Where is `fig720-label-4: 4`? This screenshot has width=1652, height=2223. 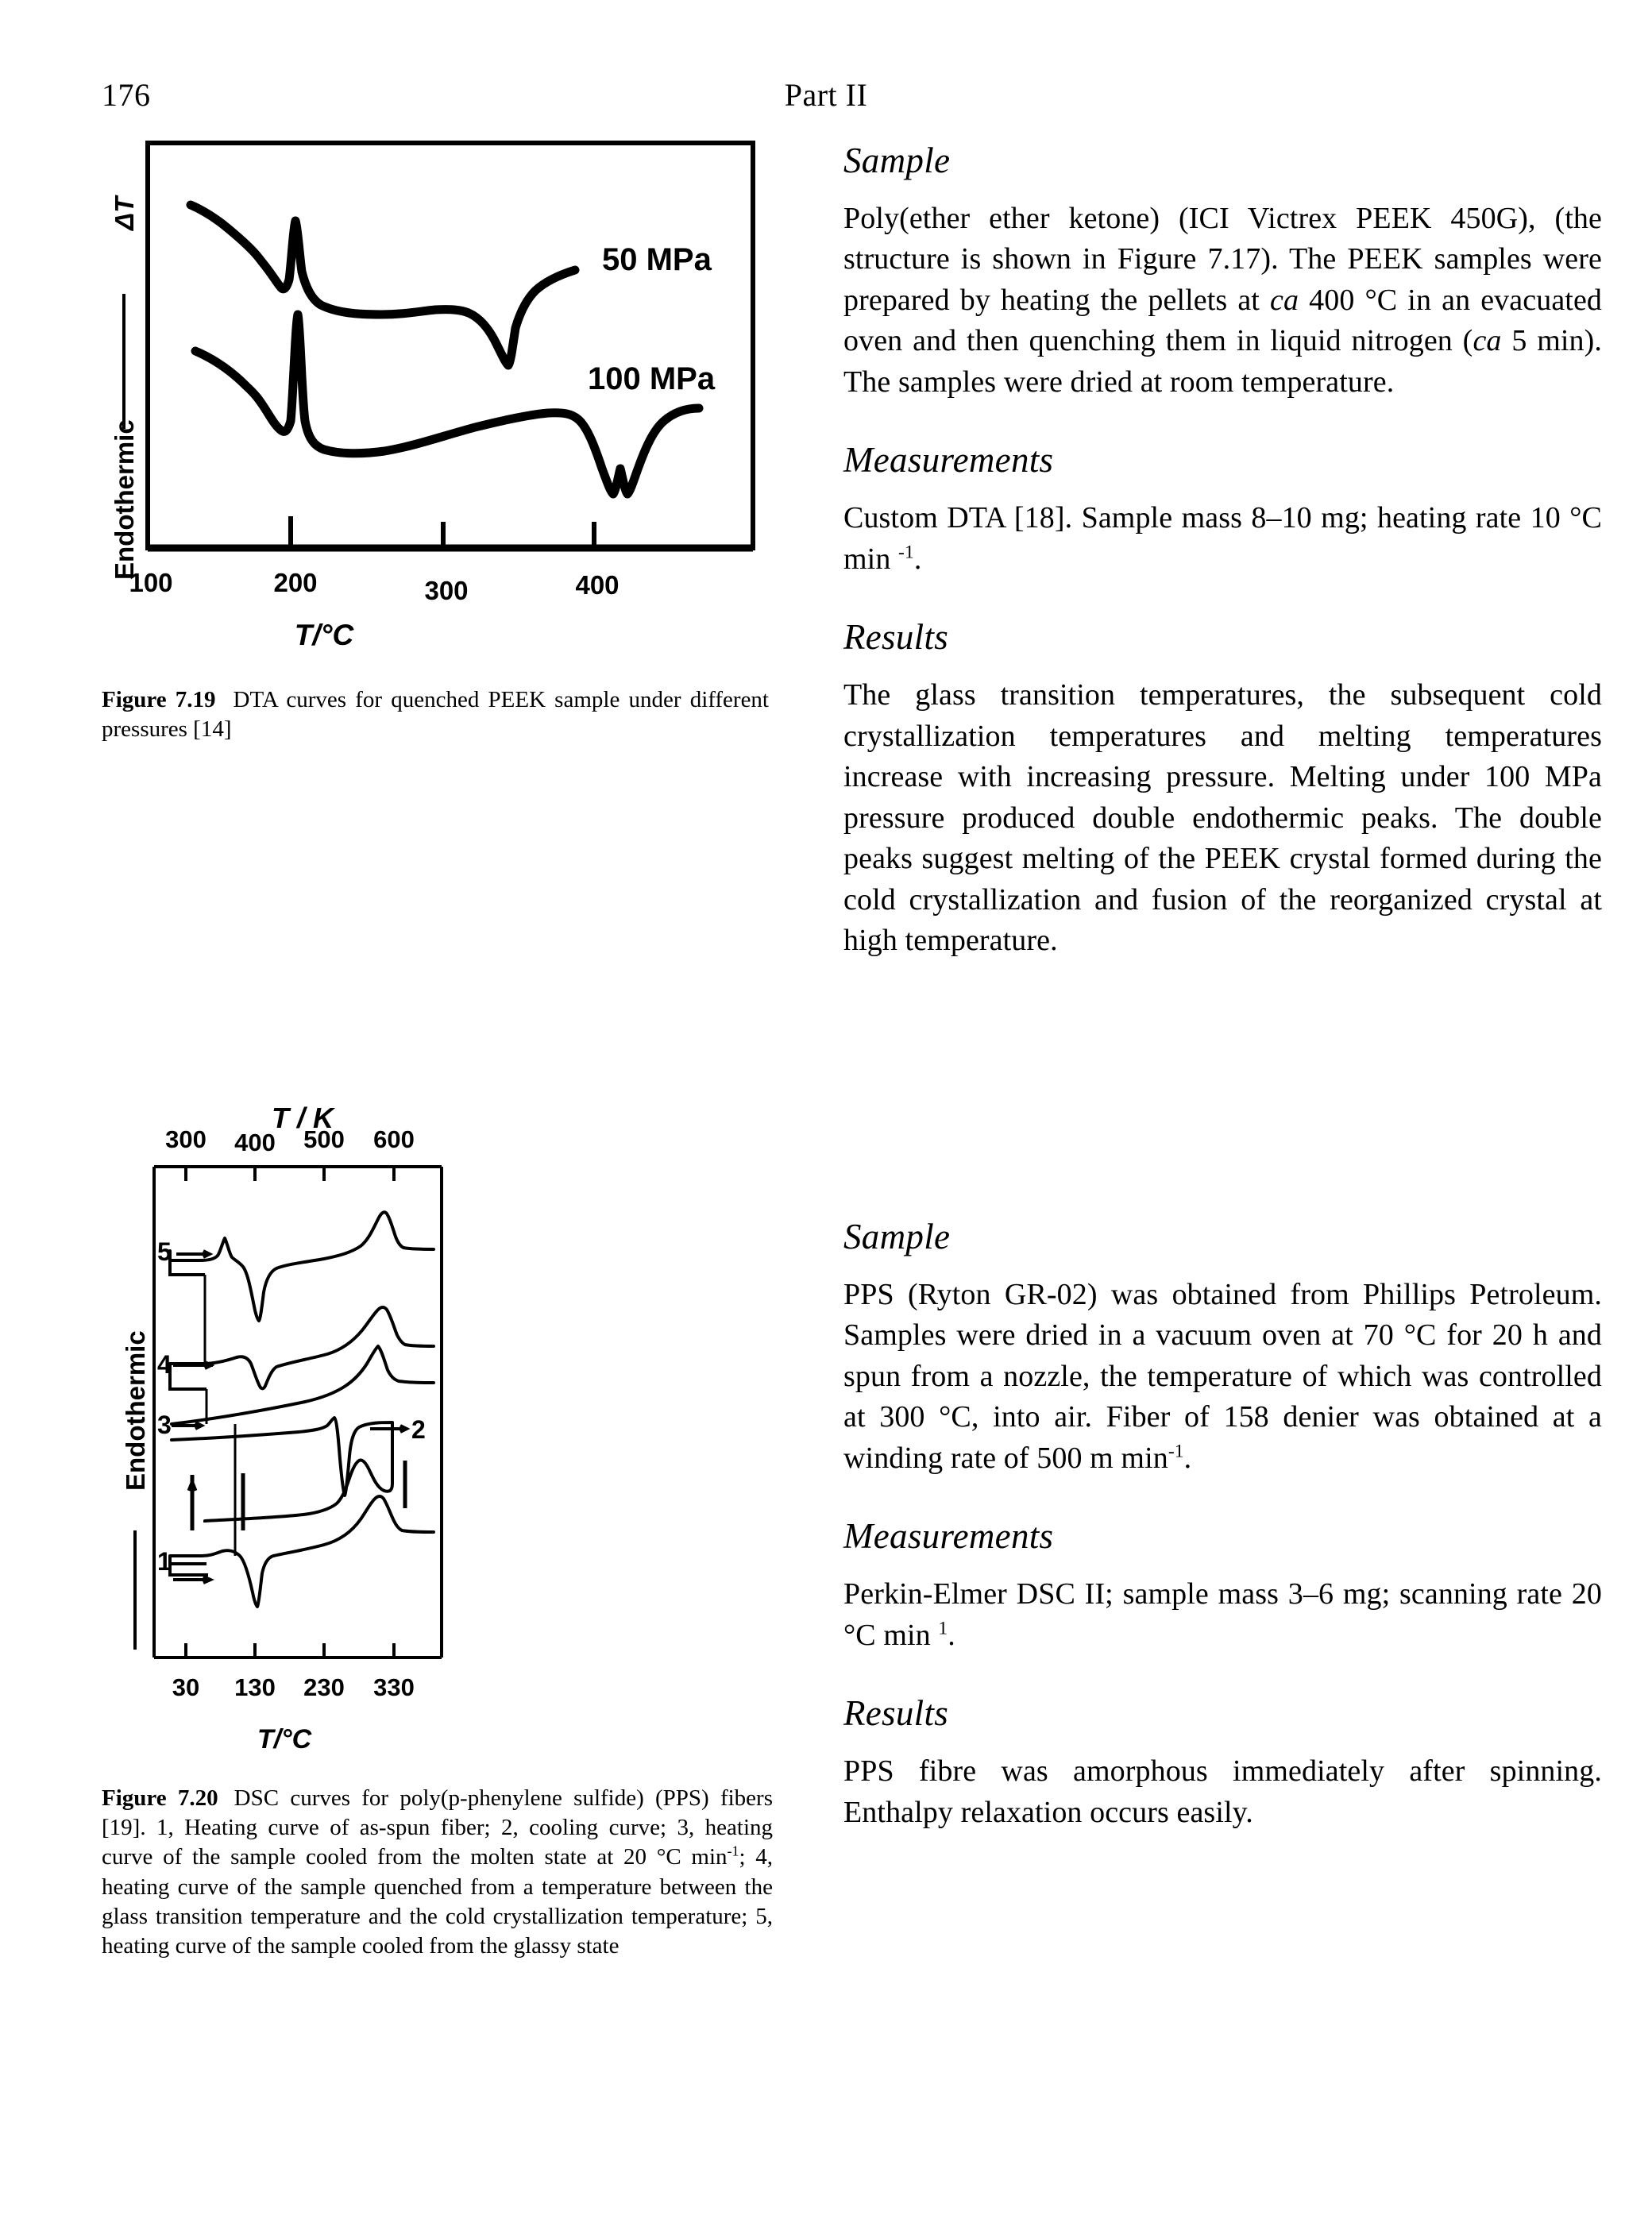 fig720-label-4: 4 is located at coordinates (164, 1364).